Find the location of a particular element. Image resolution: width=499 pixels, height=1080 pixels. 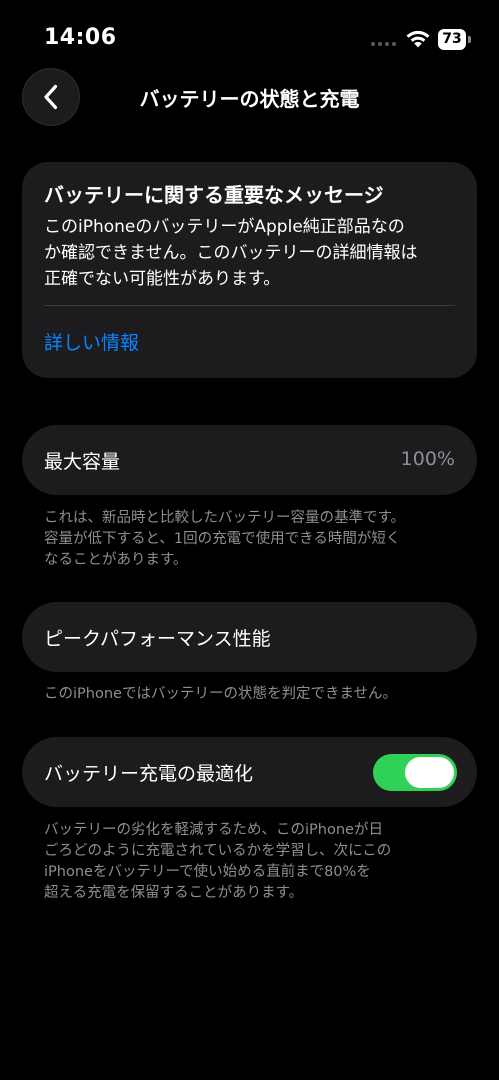

page-title: バッテリーの状態と充電 is located at coordinates (249, 99).